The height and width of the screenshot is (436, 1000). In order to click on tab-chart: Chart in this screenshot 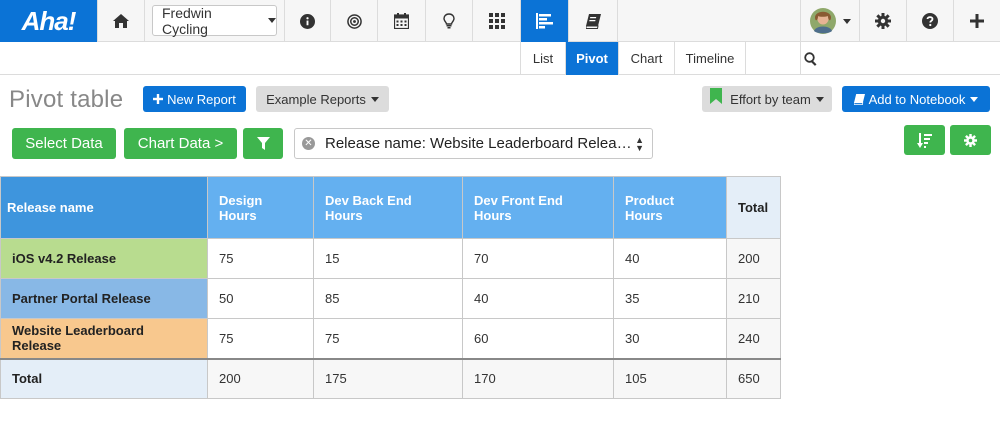, I will do `click(646, 58)`.